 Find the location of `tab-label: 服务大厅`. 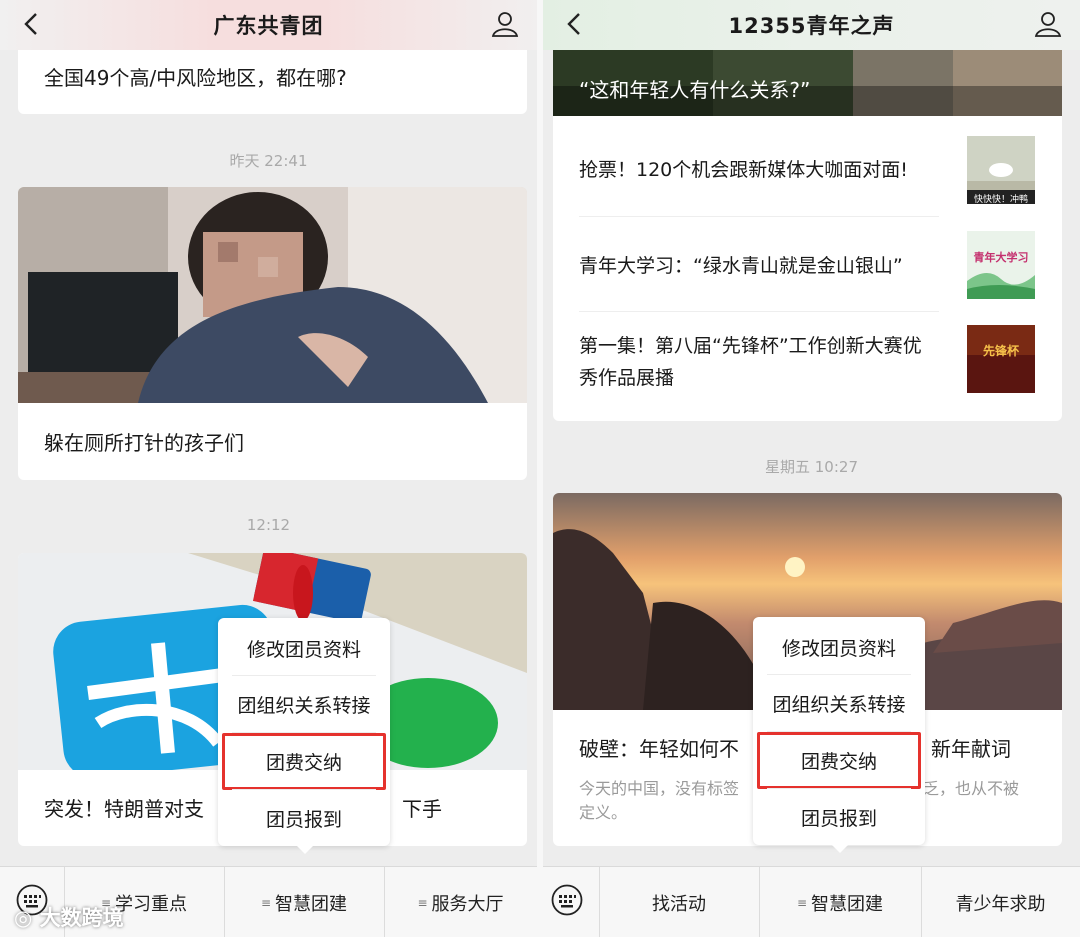

tab-label: 服务大厅 is located at coordinates (467, 904).